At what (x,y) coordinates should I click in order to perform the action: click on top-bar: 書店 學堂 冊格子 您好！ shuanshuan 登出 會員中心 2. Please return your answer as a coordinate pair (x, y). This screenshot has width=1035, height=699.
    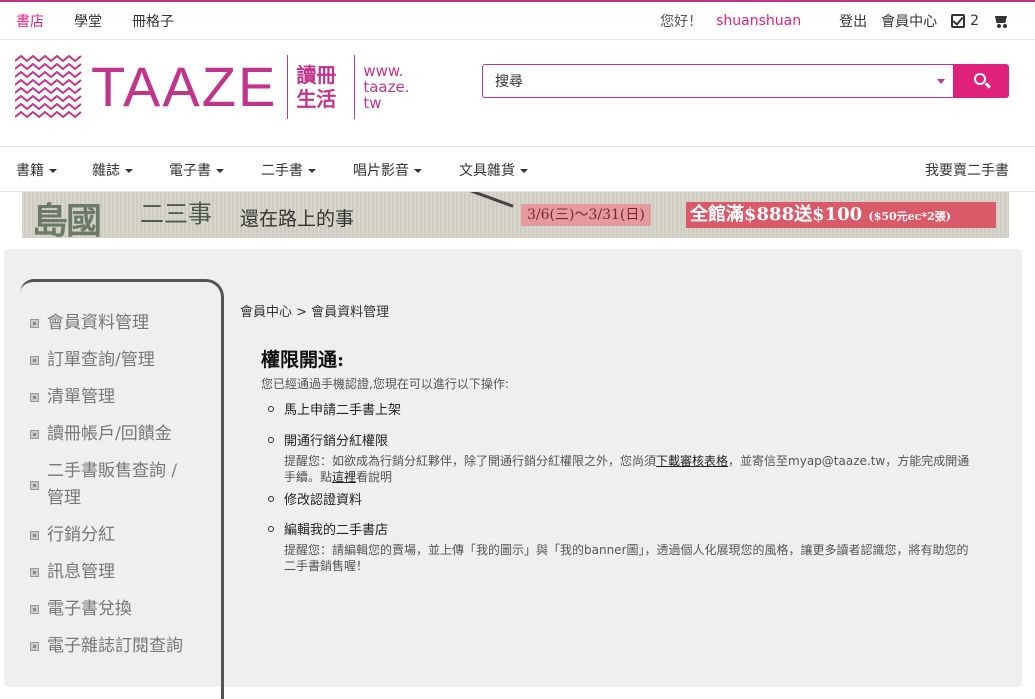
    Looking at the image, I should click on (517, 20).